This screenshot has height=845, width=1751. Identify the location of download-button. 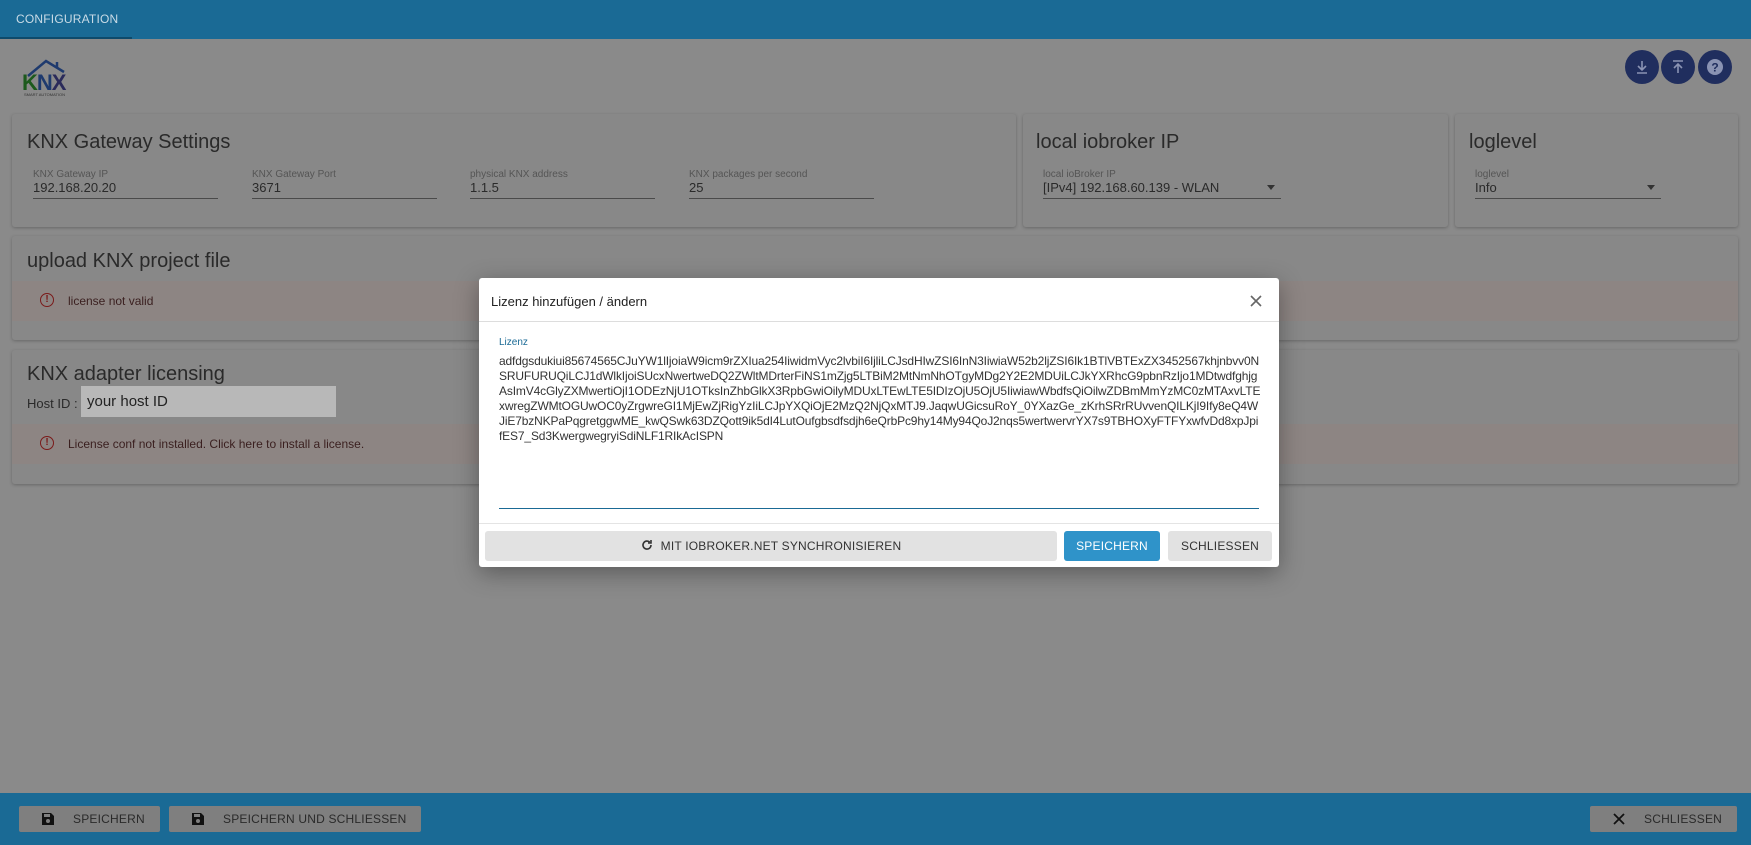
(1642, 67).